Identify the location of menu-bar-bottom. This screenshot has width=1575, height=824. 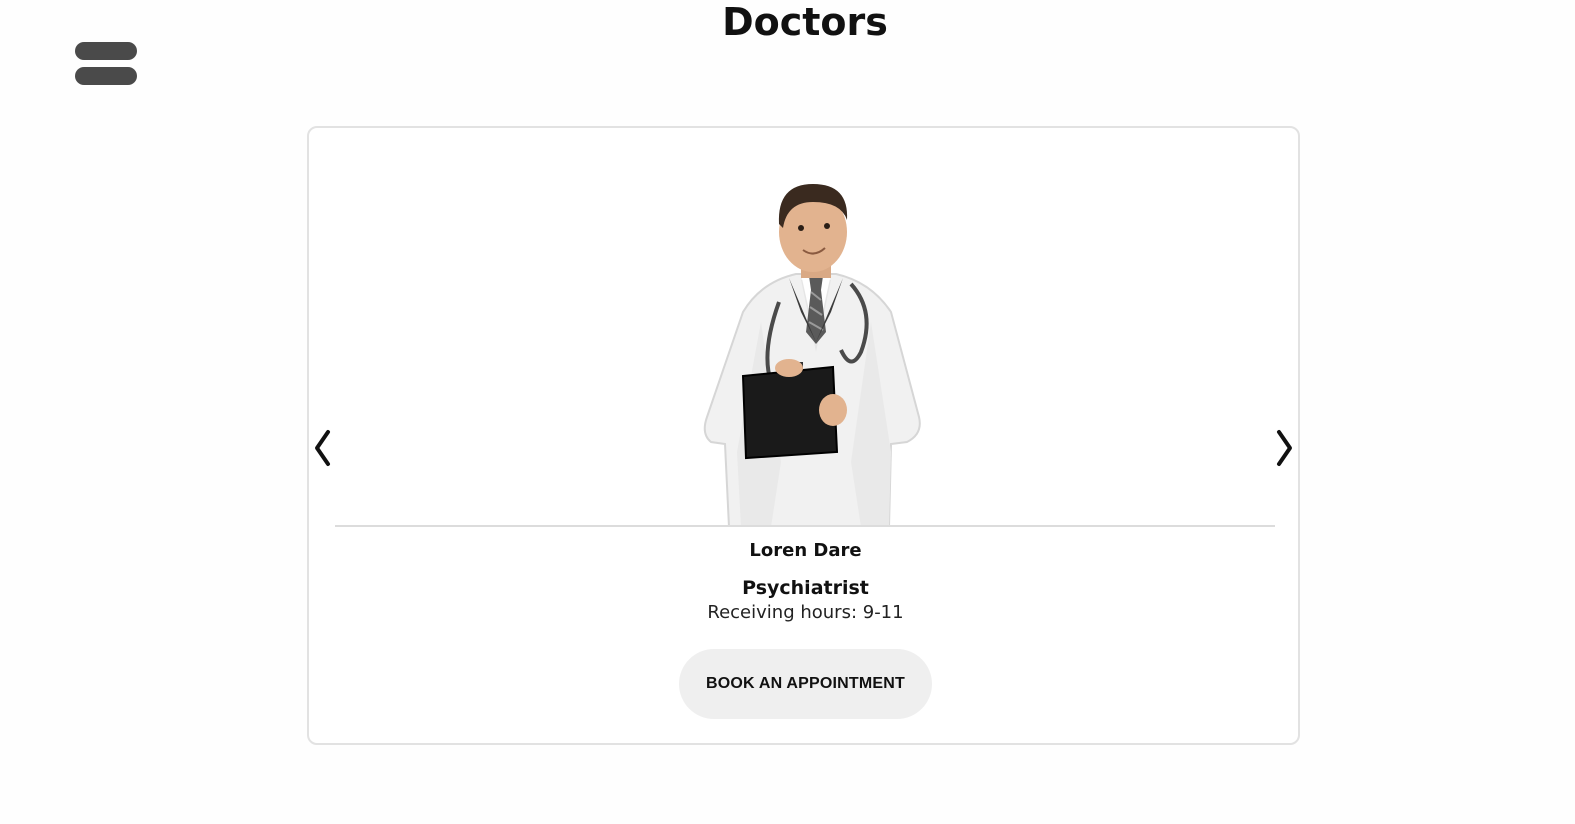
(106, 76).